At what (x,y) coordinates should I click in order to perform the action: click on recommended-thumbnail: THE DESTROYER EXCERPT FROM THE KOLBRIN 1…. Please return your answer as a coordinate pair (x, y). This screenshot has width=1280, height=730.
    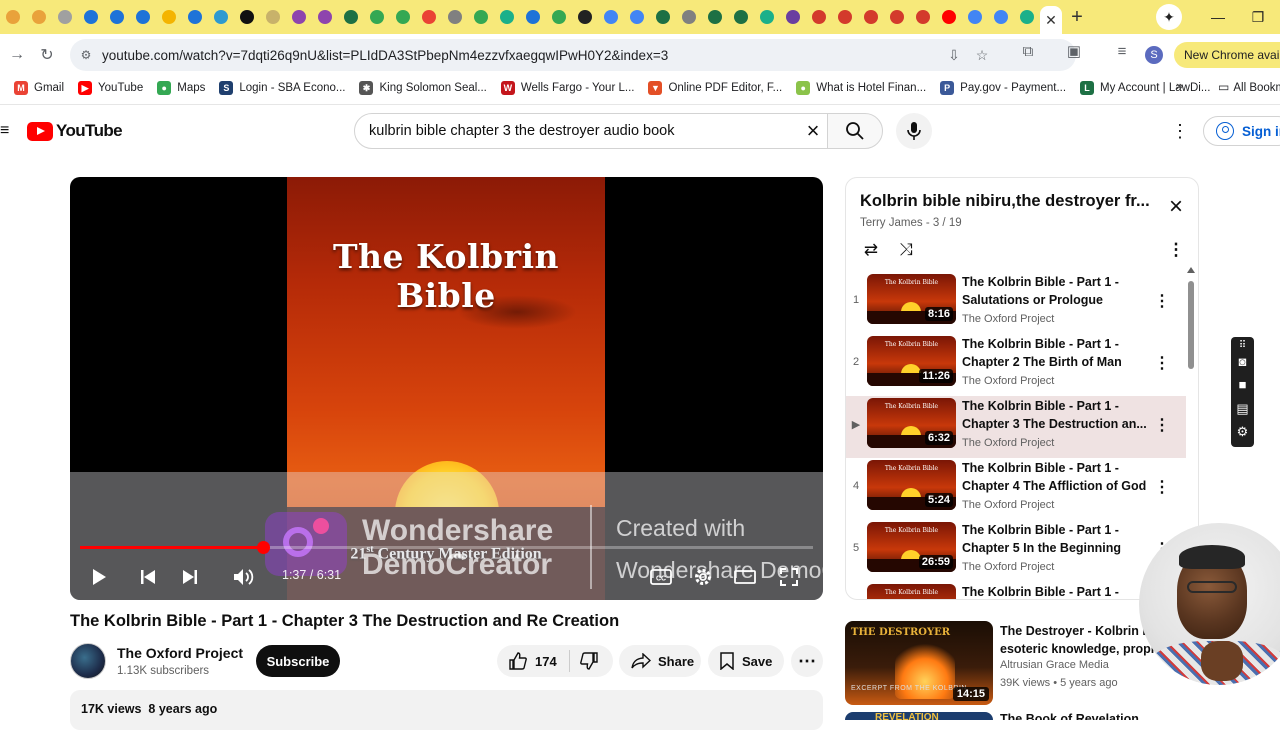
    Looking at the image, I should click on (919, 663).